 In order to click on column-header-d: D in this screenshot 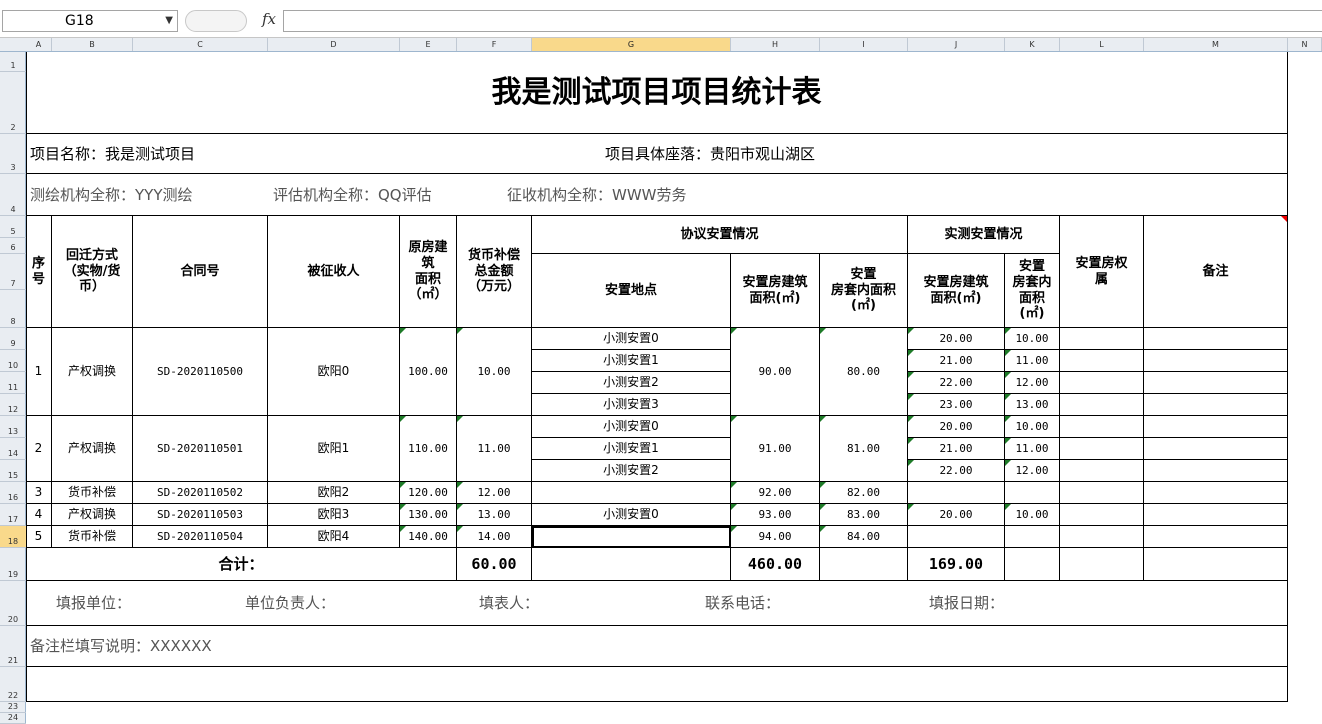, I will do `click(334, 44)`.